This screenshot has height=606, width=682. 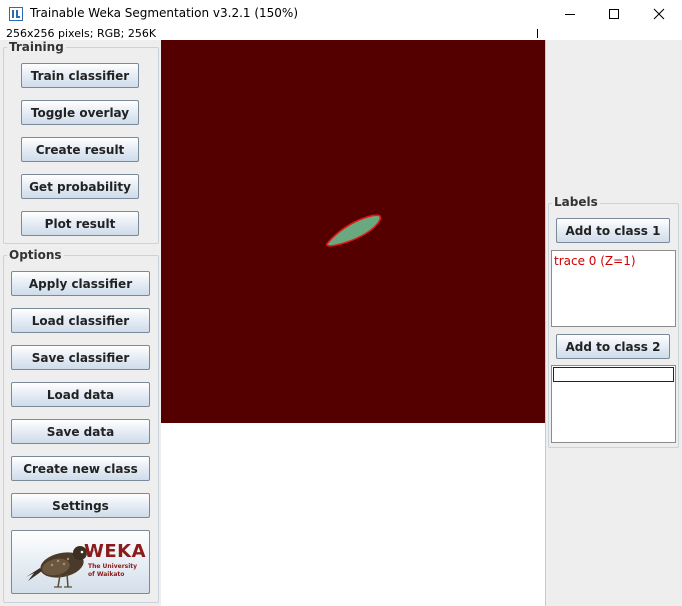 What do you see at coordinates (80, 283) in the screenshot?
I see `apply-classifier-button: Apply classifier` at bounding box center [80, 283].